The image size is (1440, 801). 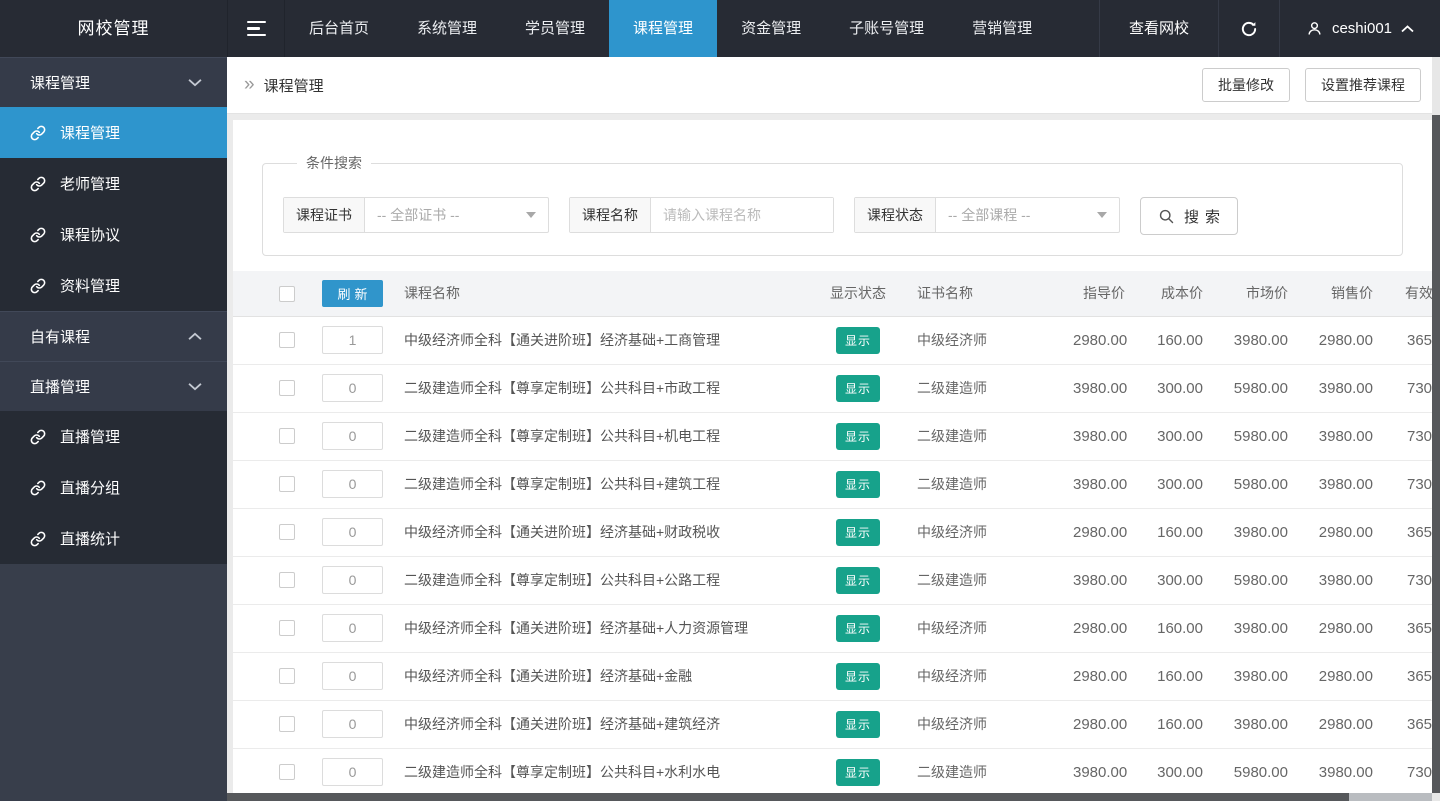 I want to click on search-legend: 条件搜索, so click(x=334, y=163).